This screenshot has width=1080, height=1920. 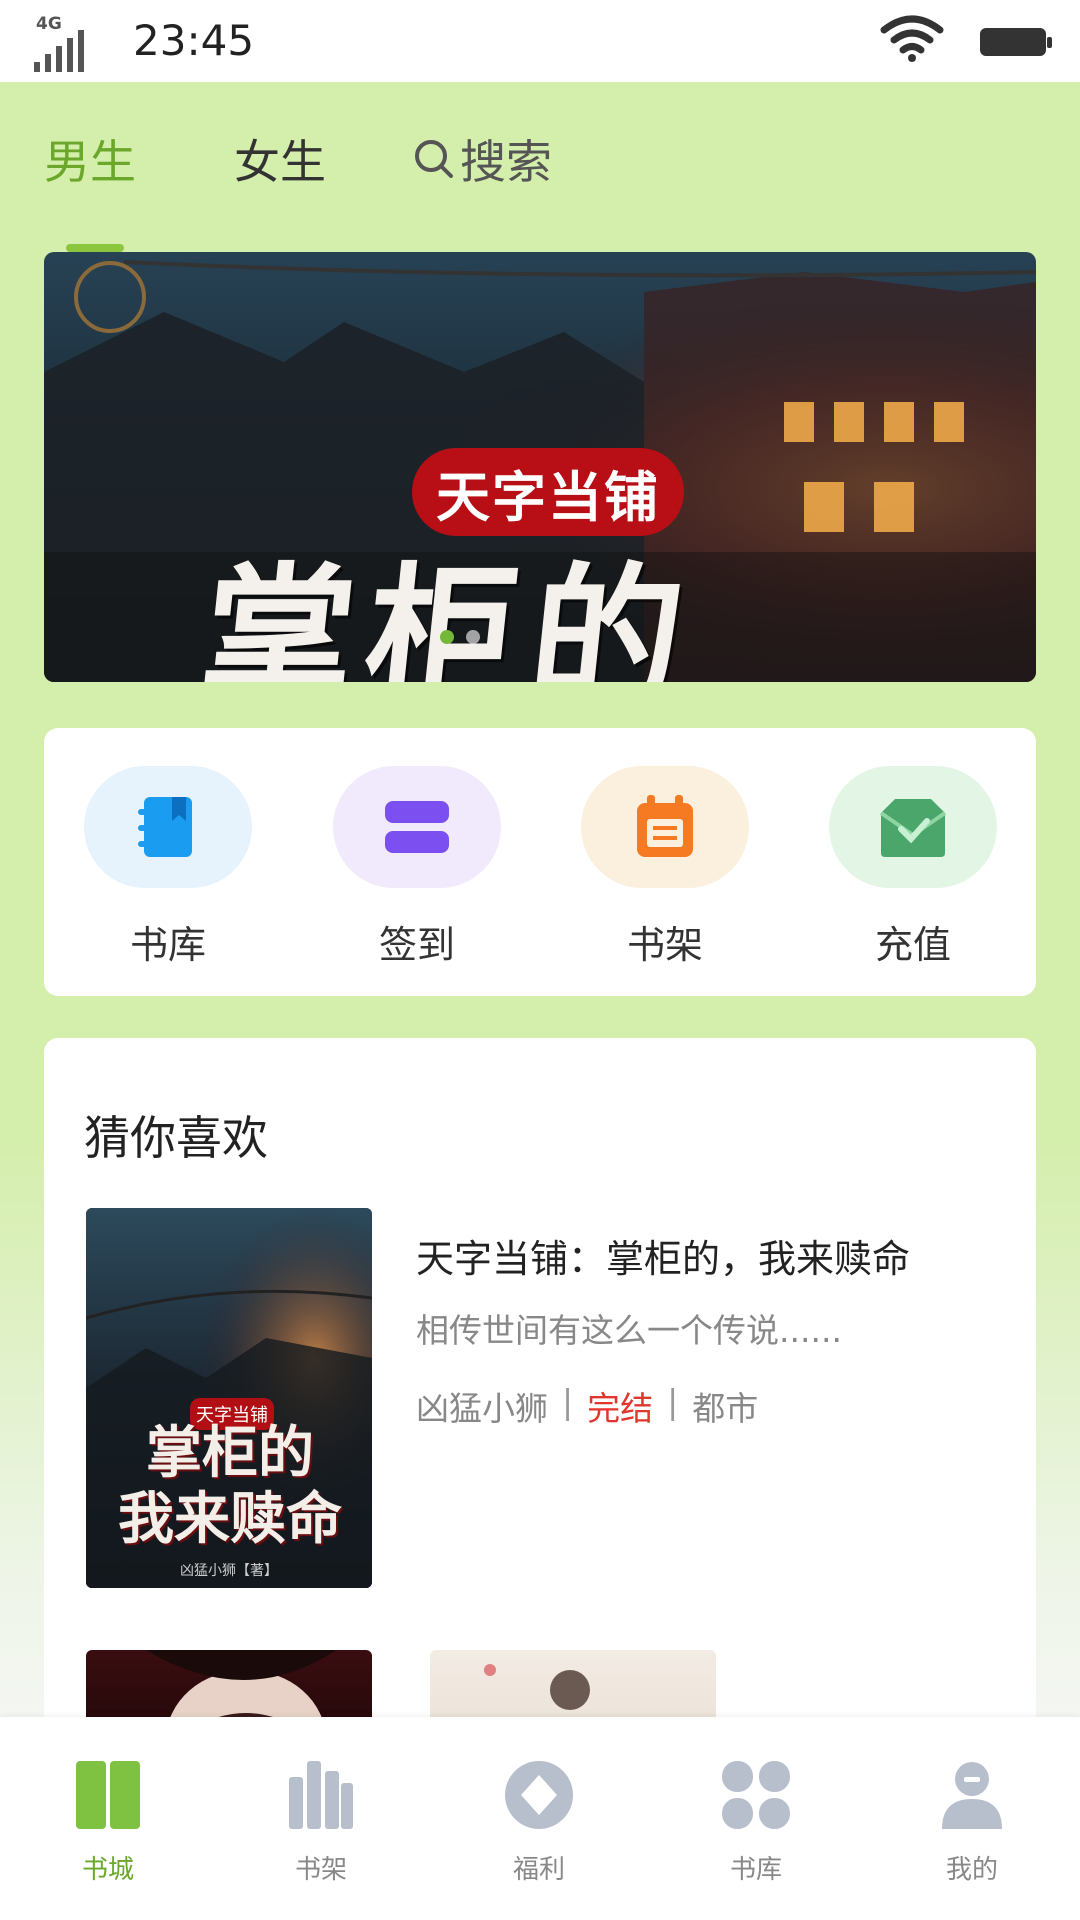 I want to click on search-label: 搜索, so click(x=506, y=162).